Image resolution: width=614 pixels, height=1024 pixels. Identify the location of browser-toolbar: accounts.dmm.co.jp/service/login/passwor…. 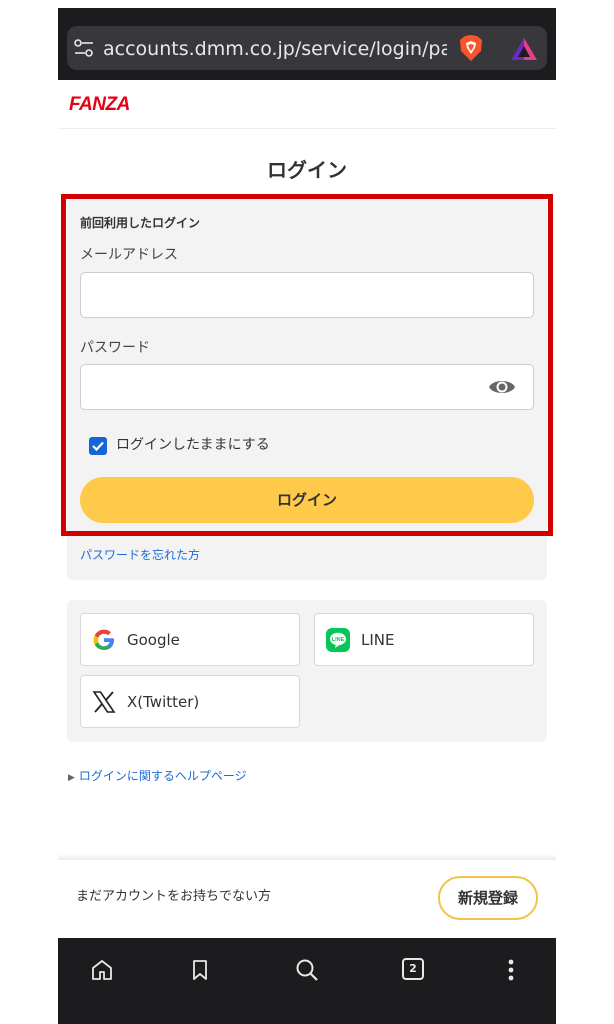
(307, 44).